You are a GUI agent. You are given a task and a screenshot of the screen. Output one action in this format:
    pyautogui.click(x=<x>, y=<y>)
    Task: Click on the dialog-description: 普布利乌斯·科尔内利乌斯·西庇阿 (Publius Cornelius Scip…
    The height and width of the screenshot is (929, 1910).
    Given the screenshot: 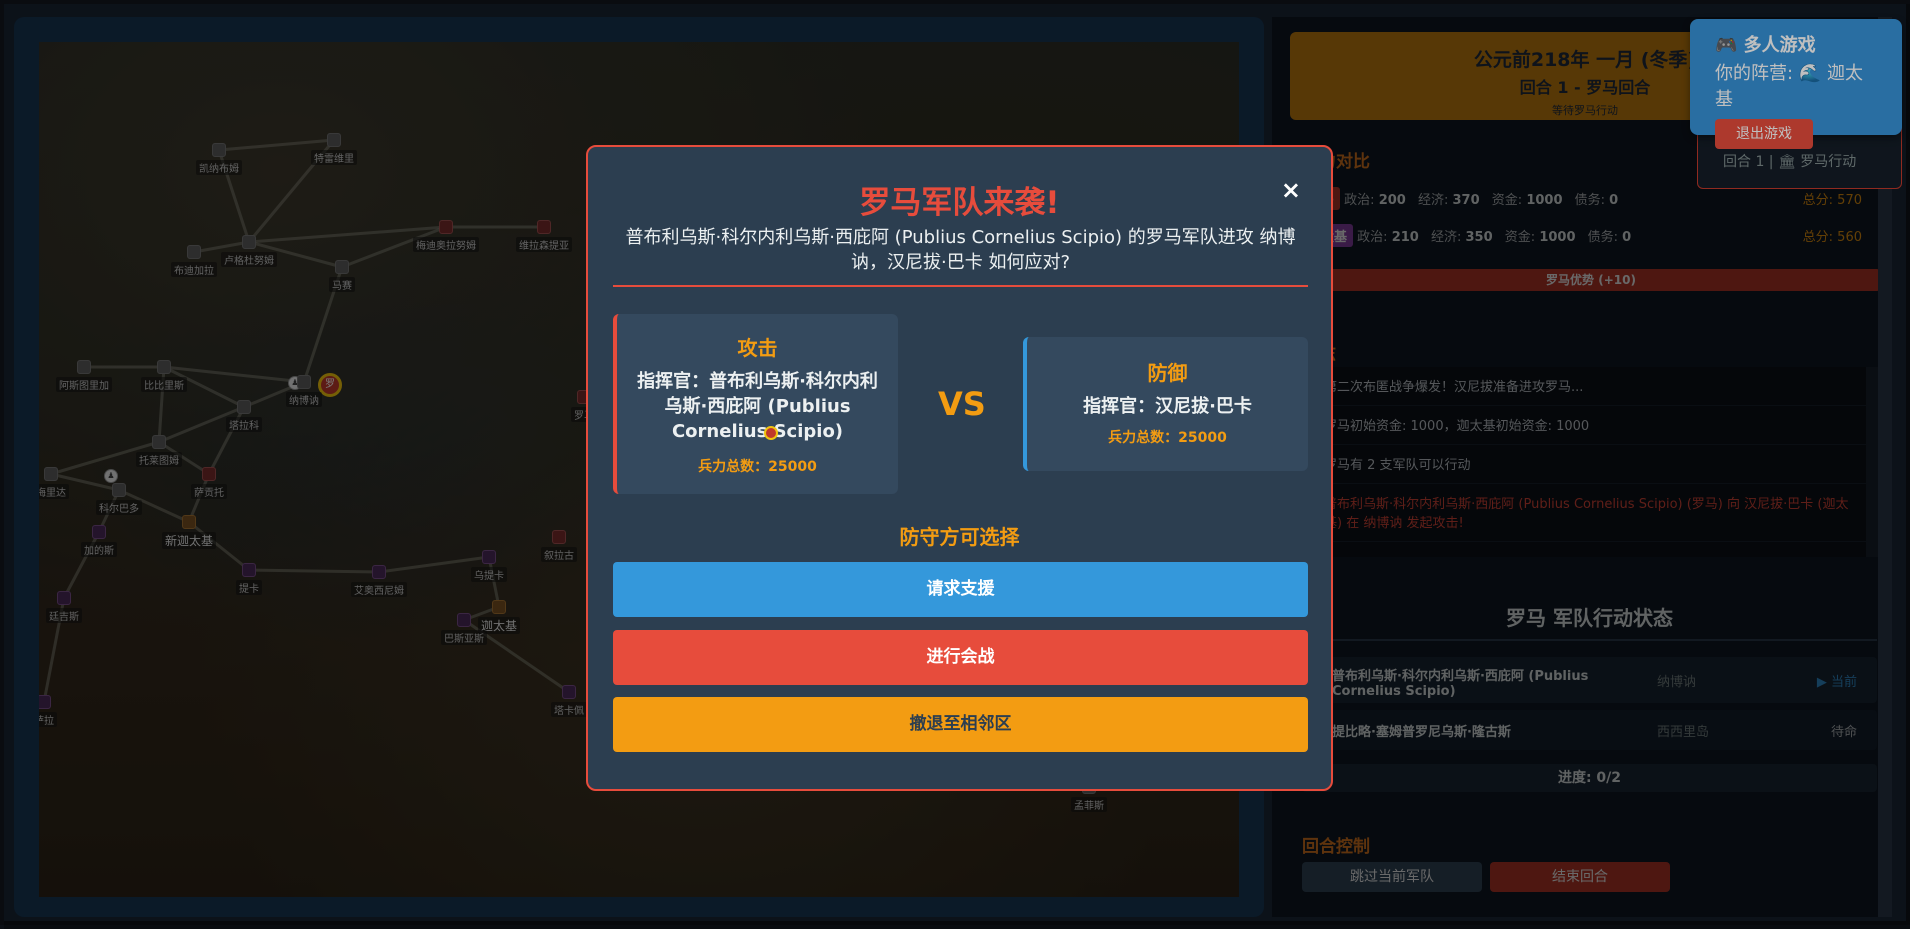 What is the action you would take?
    pyautogui.click(x=960, y=250)
    